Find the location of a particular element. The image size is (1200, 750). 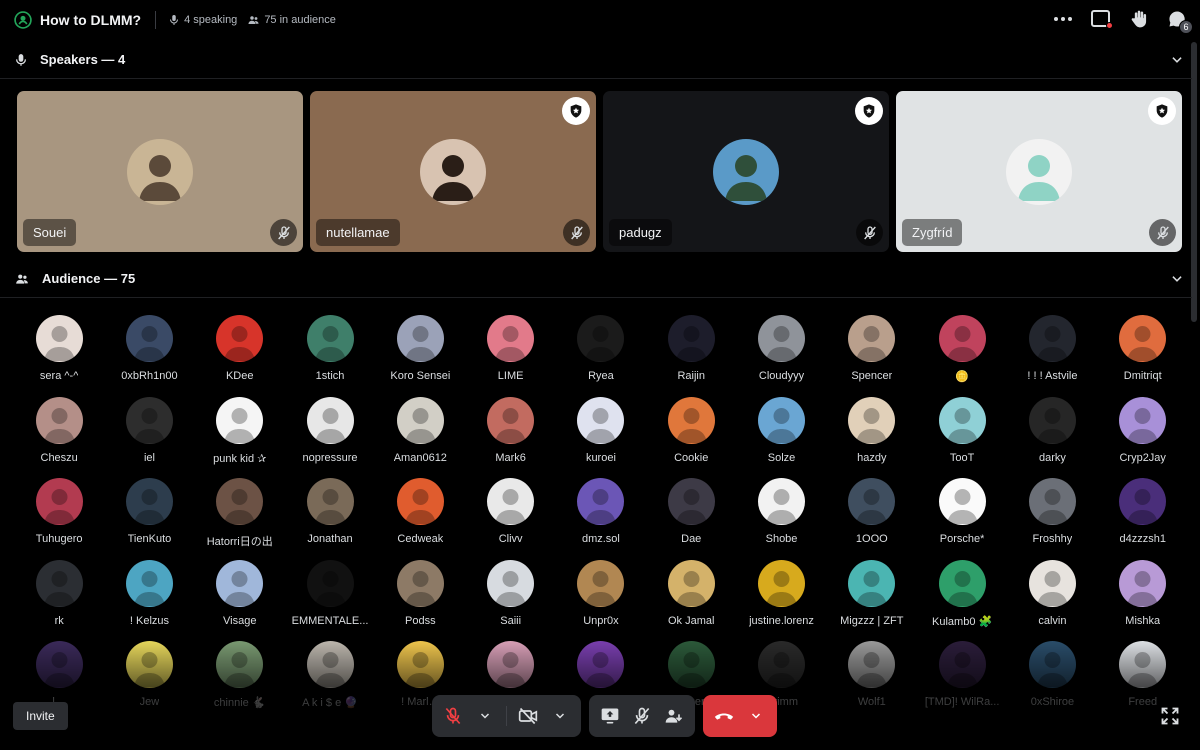

audience-member: Hatorri日の出 is located at coordinates (240, 519).